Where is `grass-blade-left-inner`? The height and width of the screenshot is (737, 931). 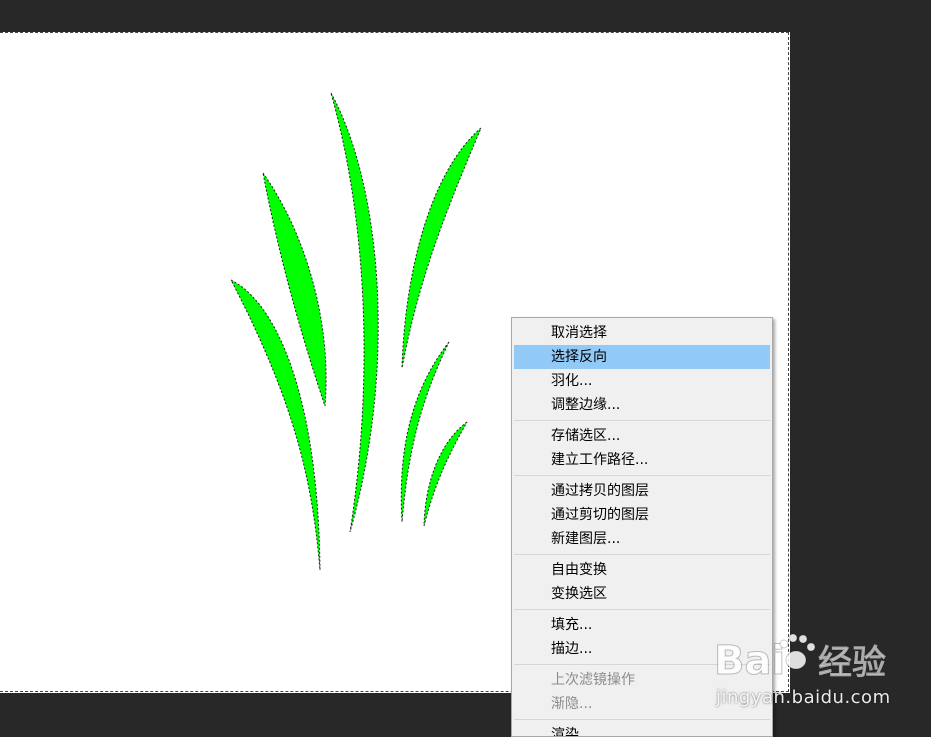
grass-blade-left-inner is located at coordinates (294, 289).